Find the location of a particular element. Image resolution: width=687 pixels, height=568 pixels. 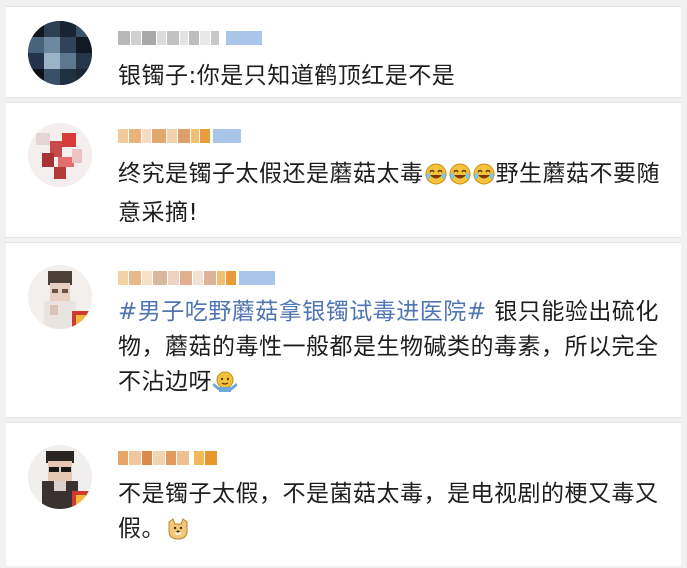

shrug-emoji-icon is located at coordinates (225, 386).